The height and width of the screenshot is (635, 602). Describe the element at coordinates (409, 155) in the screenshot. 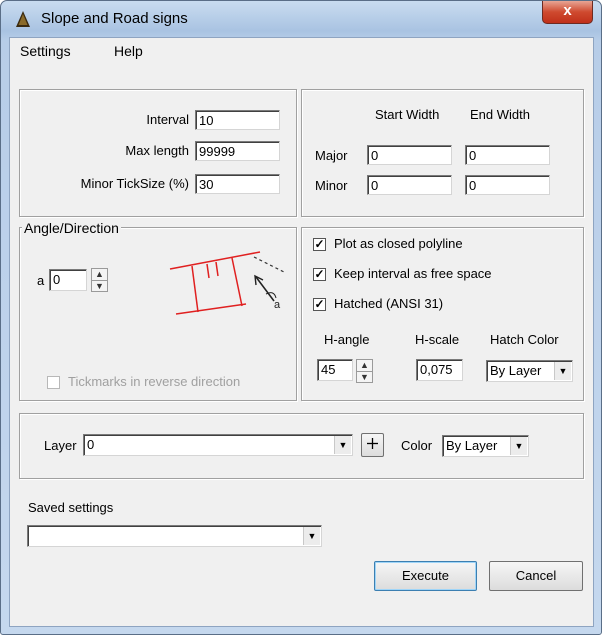

I see `major-start-input: 0` at that location.